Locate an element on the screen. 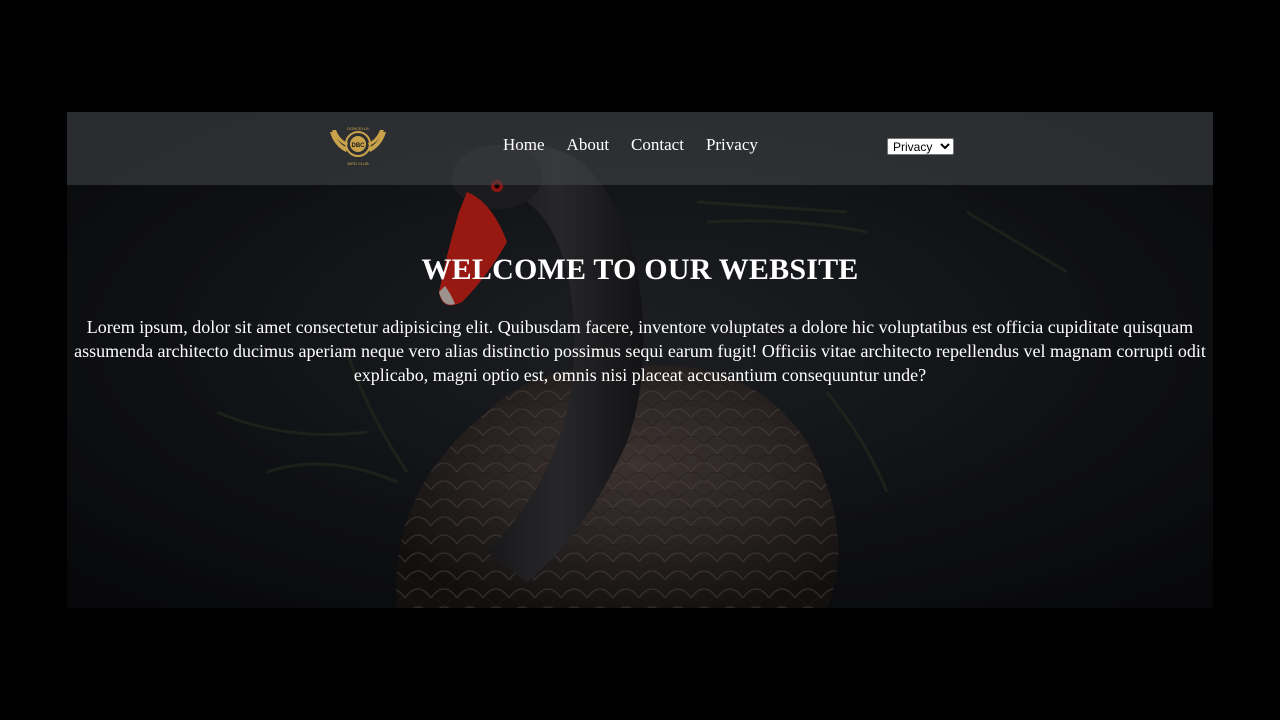  nav-link-contact: Contact is located at coordinates (657, 145).